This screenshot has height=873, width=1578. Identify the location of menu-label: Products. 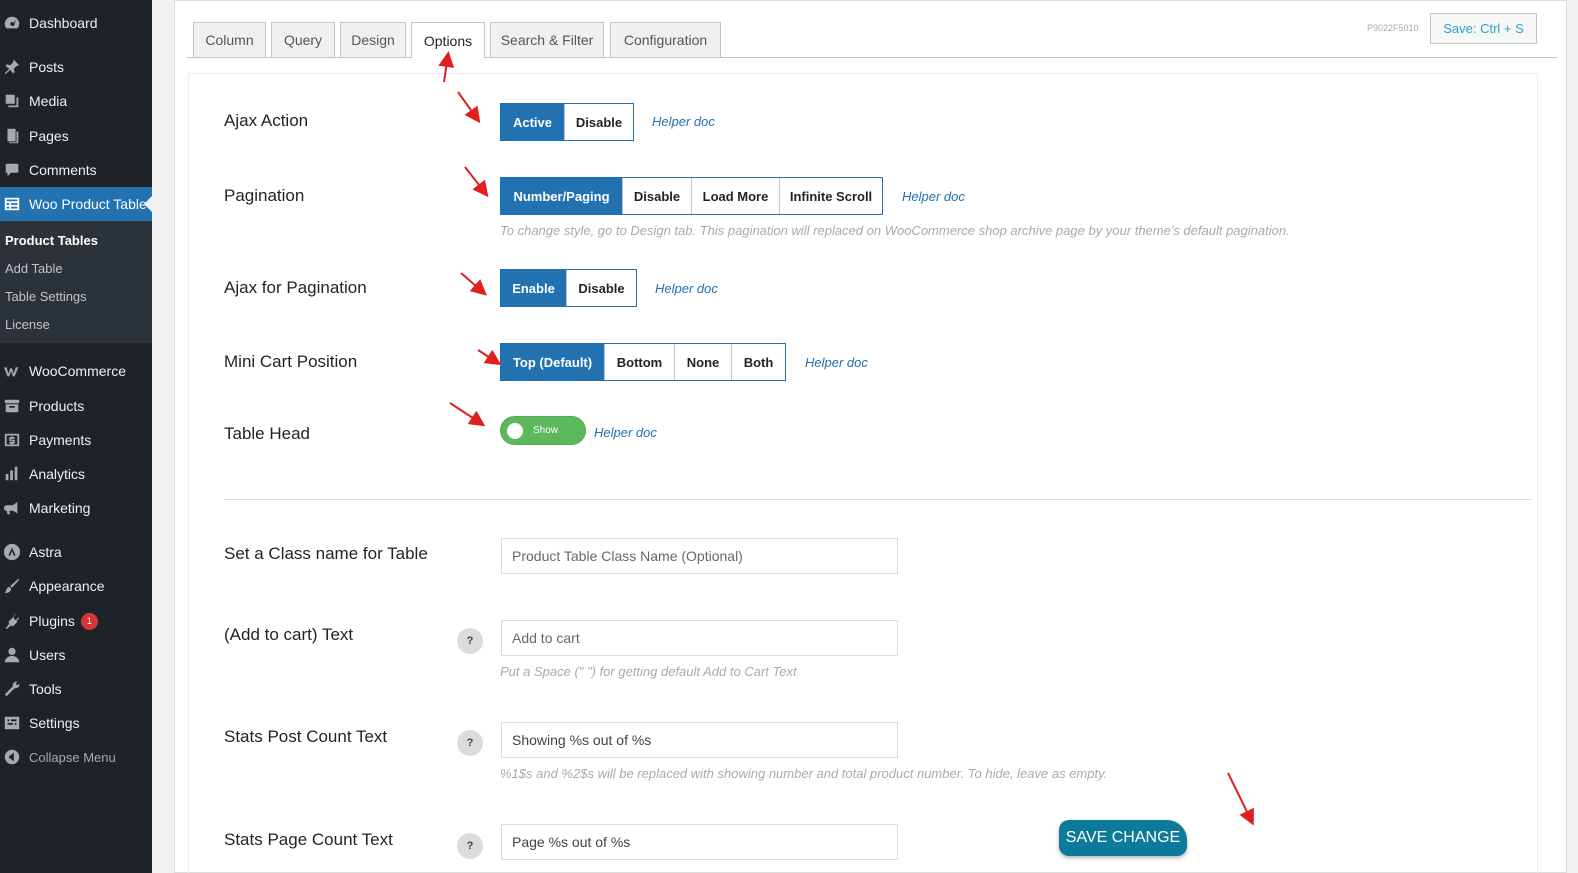
(57, 406).